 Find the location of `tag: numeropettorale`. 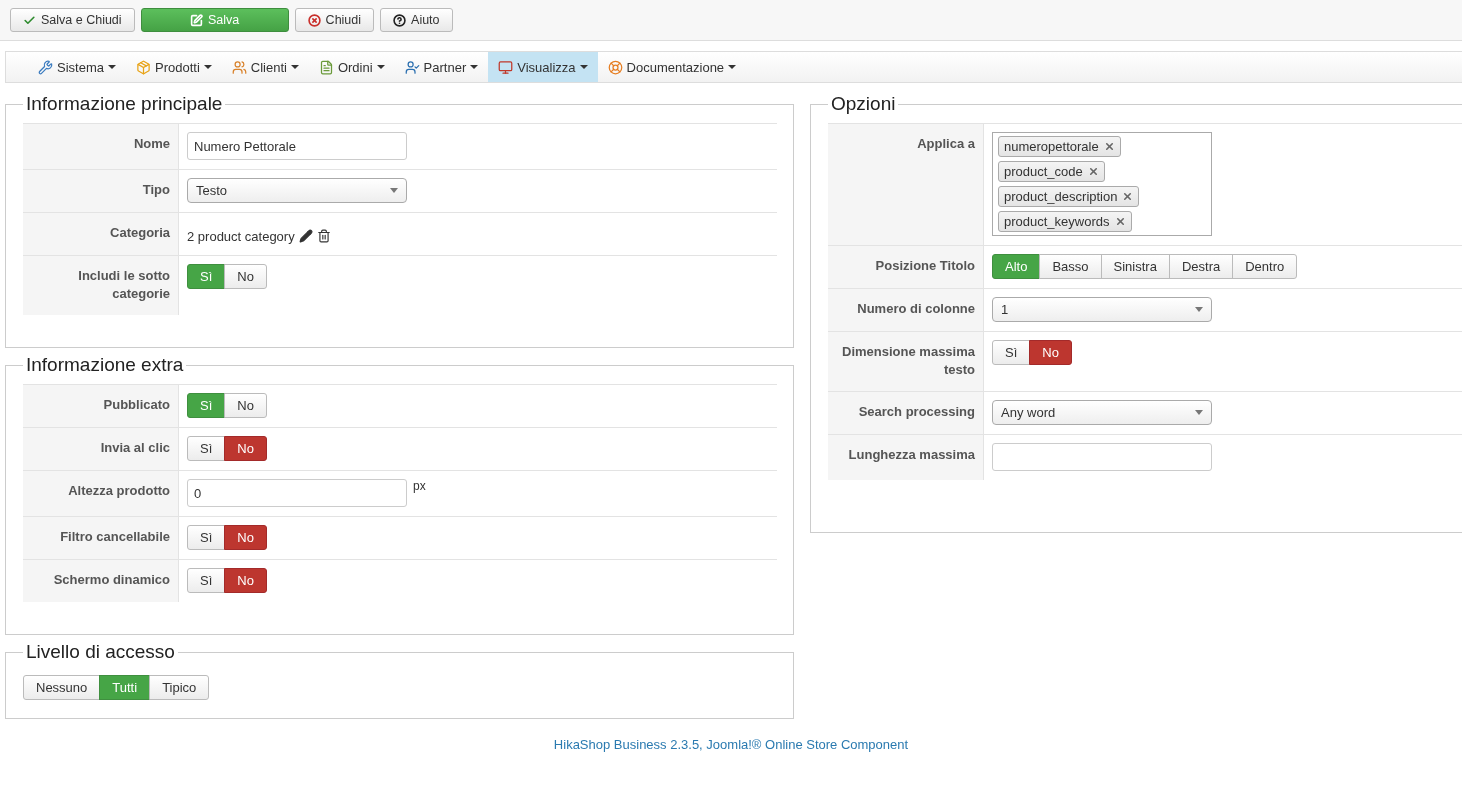

tag: numeropettorale is located at coordinates (1059, 146).